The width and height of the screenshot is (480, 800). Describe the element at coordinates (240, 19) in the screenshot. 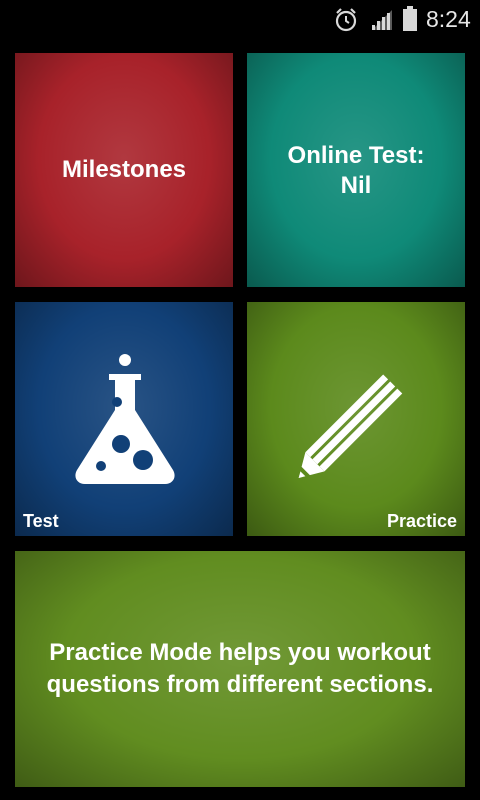

I see `status-bar: 8:24` at that location.